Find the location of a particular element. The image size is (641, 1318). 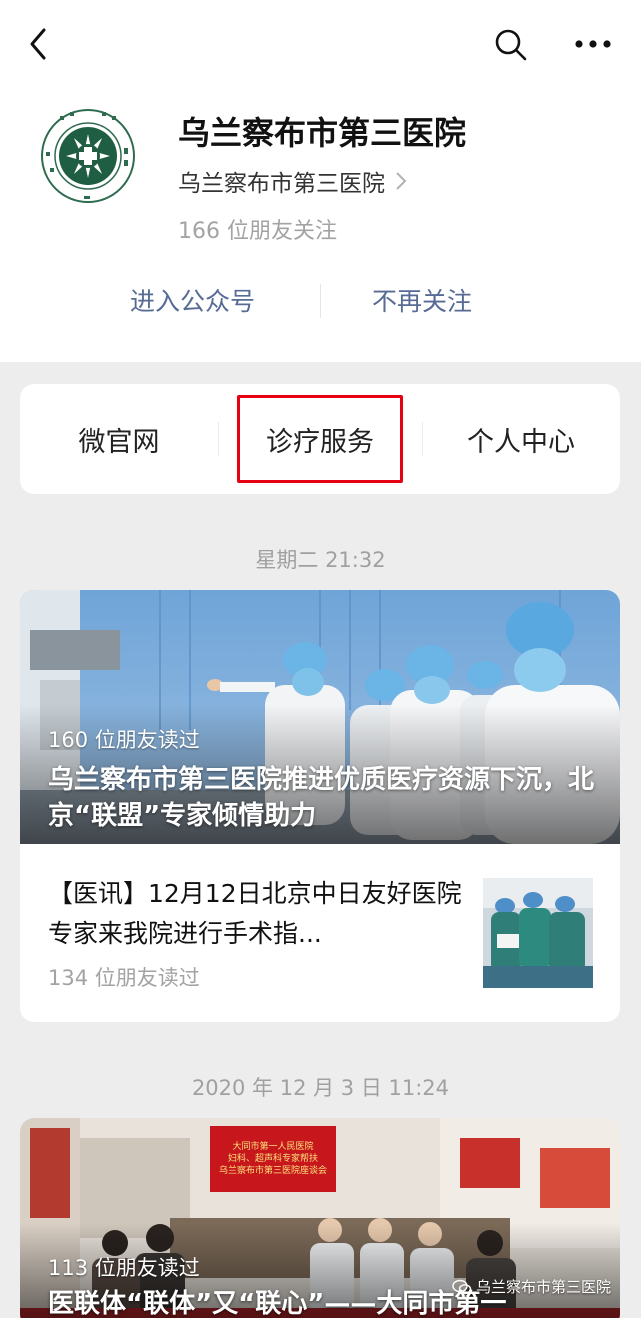

more-button is located at coordinates (593, 44).